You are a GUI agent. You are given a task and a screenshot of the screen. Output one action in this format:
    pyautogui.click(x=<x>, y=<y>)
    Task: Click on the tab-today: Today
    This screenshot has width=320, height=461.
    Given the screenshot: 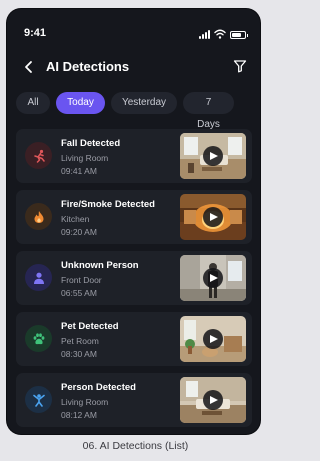 What is the action you would take?
    pyautogui.click(x=80, y=103)
    